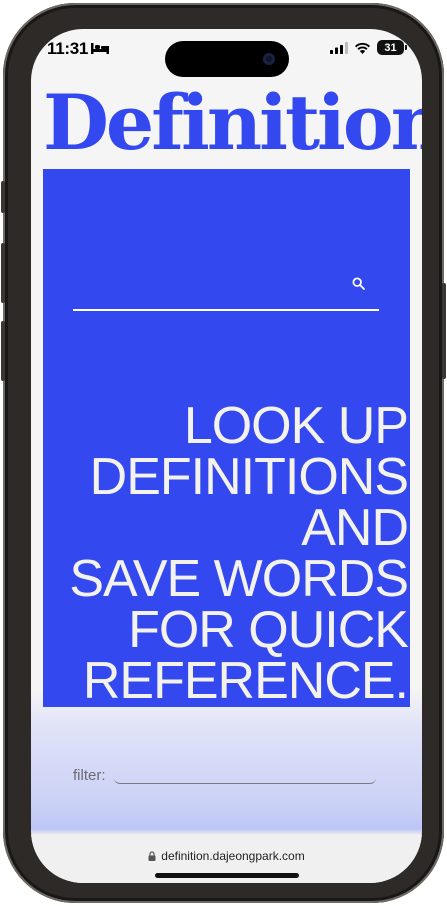  Describe the element at coordinates (296, 426) in the screenshot. I see `tagline-line: LOOK UP` at that location.